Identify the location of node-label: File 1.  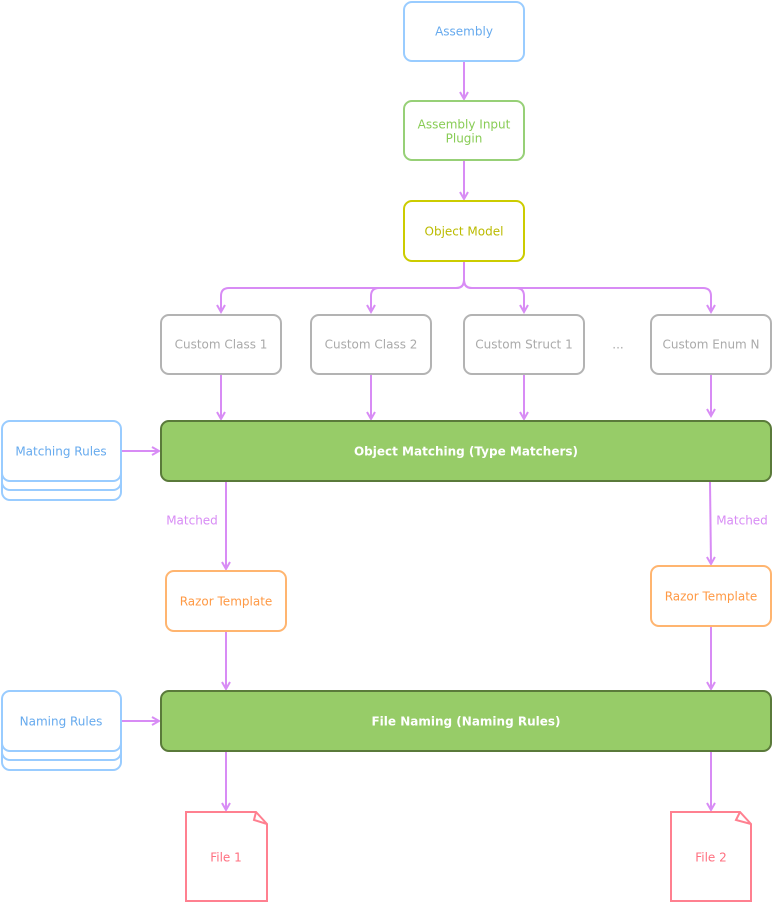
(226, 858).